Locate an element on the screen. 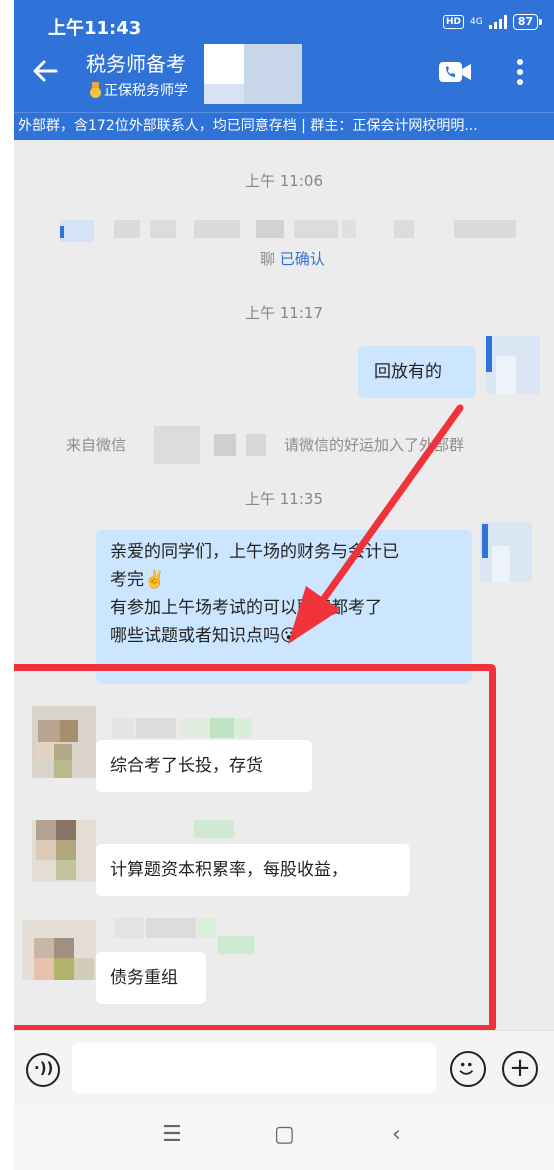 The width and height of the screenshot is (554, 1170). system-nav-bar: ☰ ▢ ‹ is located at coordinates (284, 1137).